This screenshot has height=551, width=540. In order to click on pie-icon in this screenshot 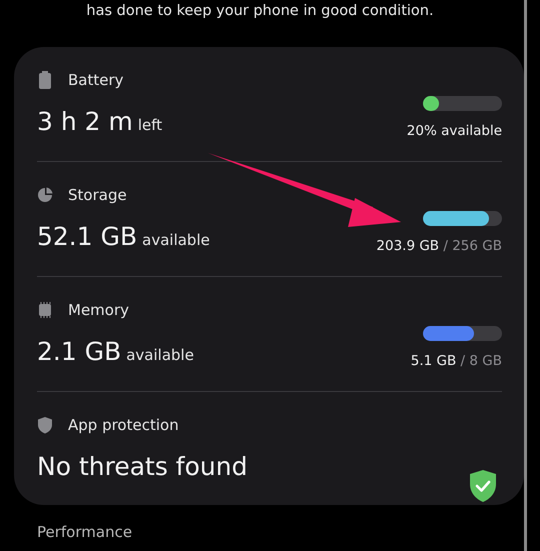, I will do `click(45, 195)`.